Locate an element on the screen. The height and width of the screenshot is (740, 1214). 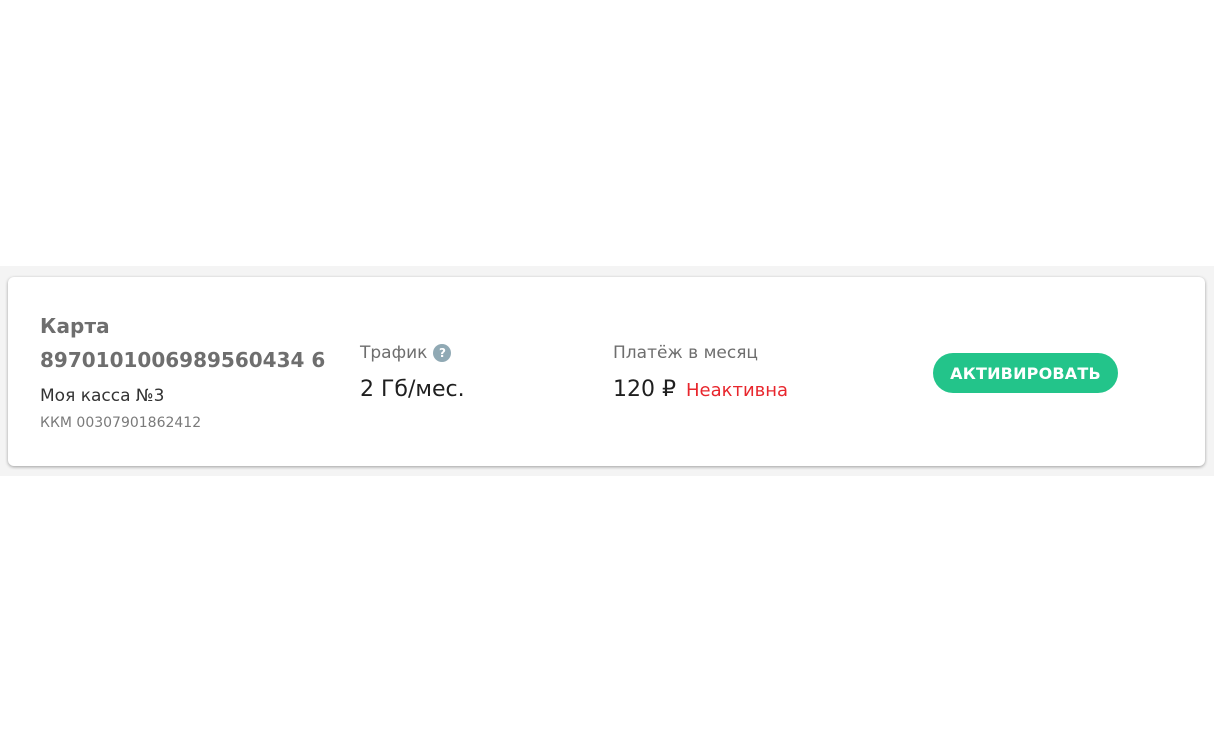
payment-amount: 120 ₽ is located at coordinates (644, 389).